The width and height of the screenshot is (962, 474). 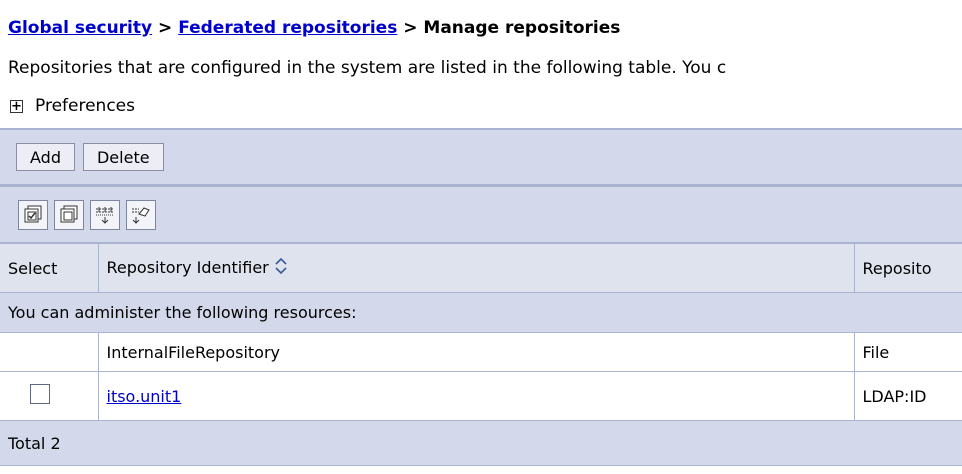 I want to click on deselect-all-icon, so click(x=69, y=214).